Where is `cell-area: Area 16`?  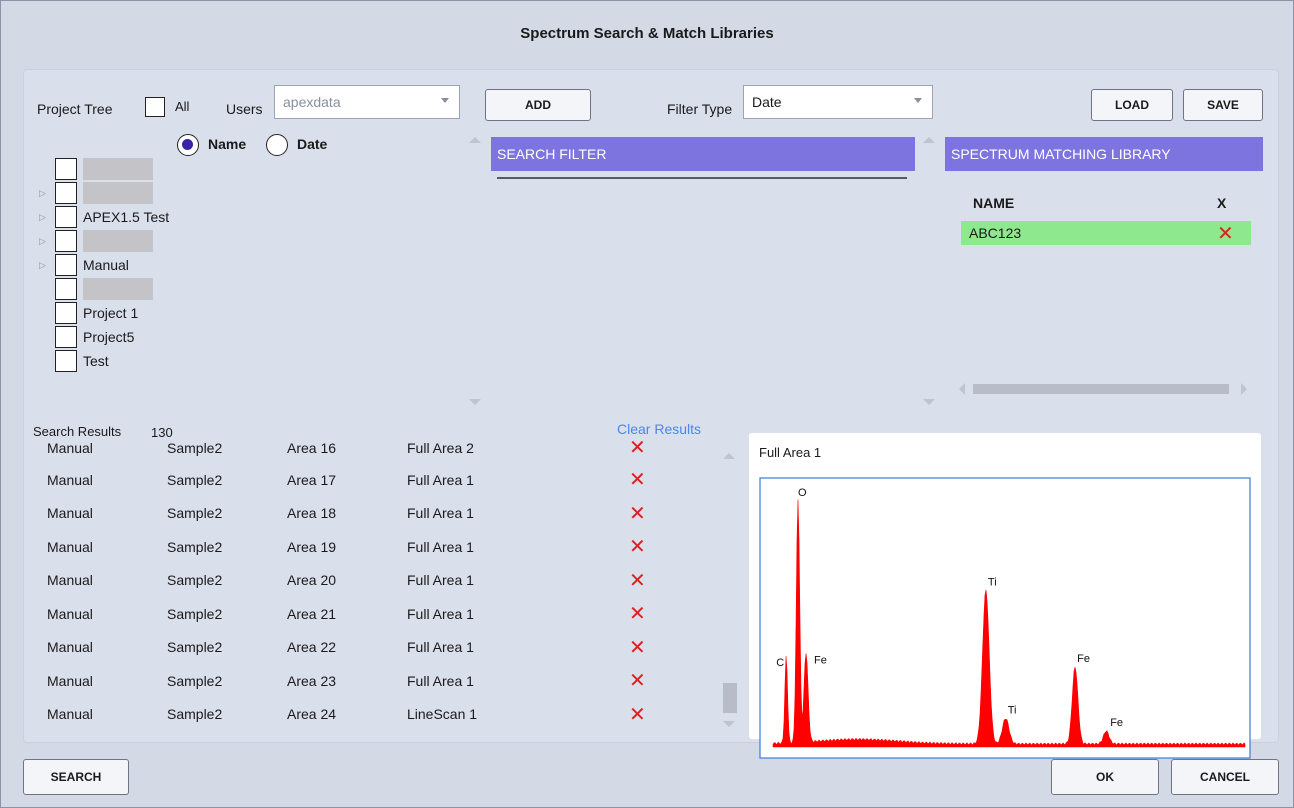 cell-area: Area 16 is located at coordinates (312, 448).